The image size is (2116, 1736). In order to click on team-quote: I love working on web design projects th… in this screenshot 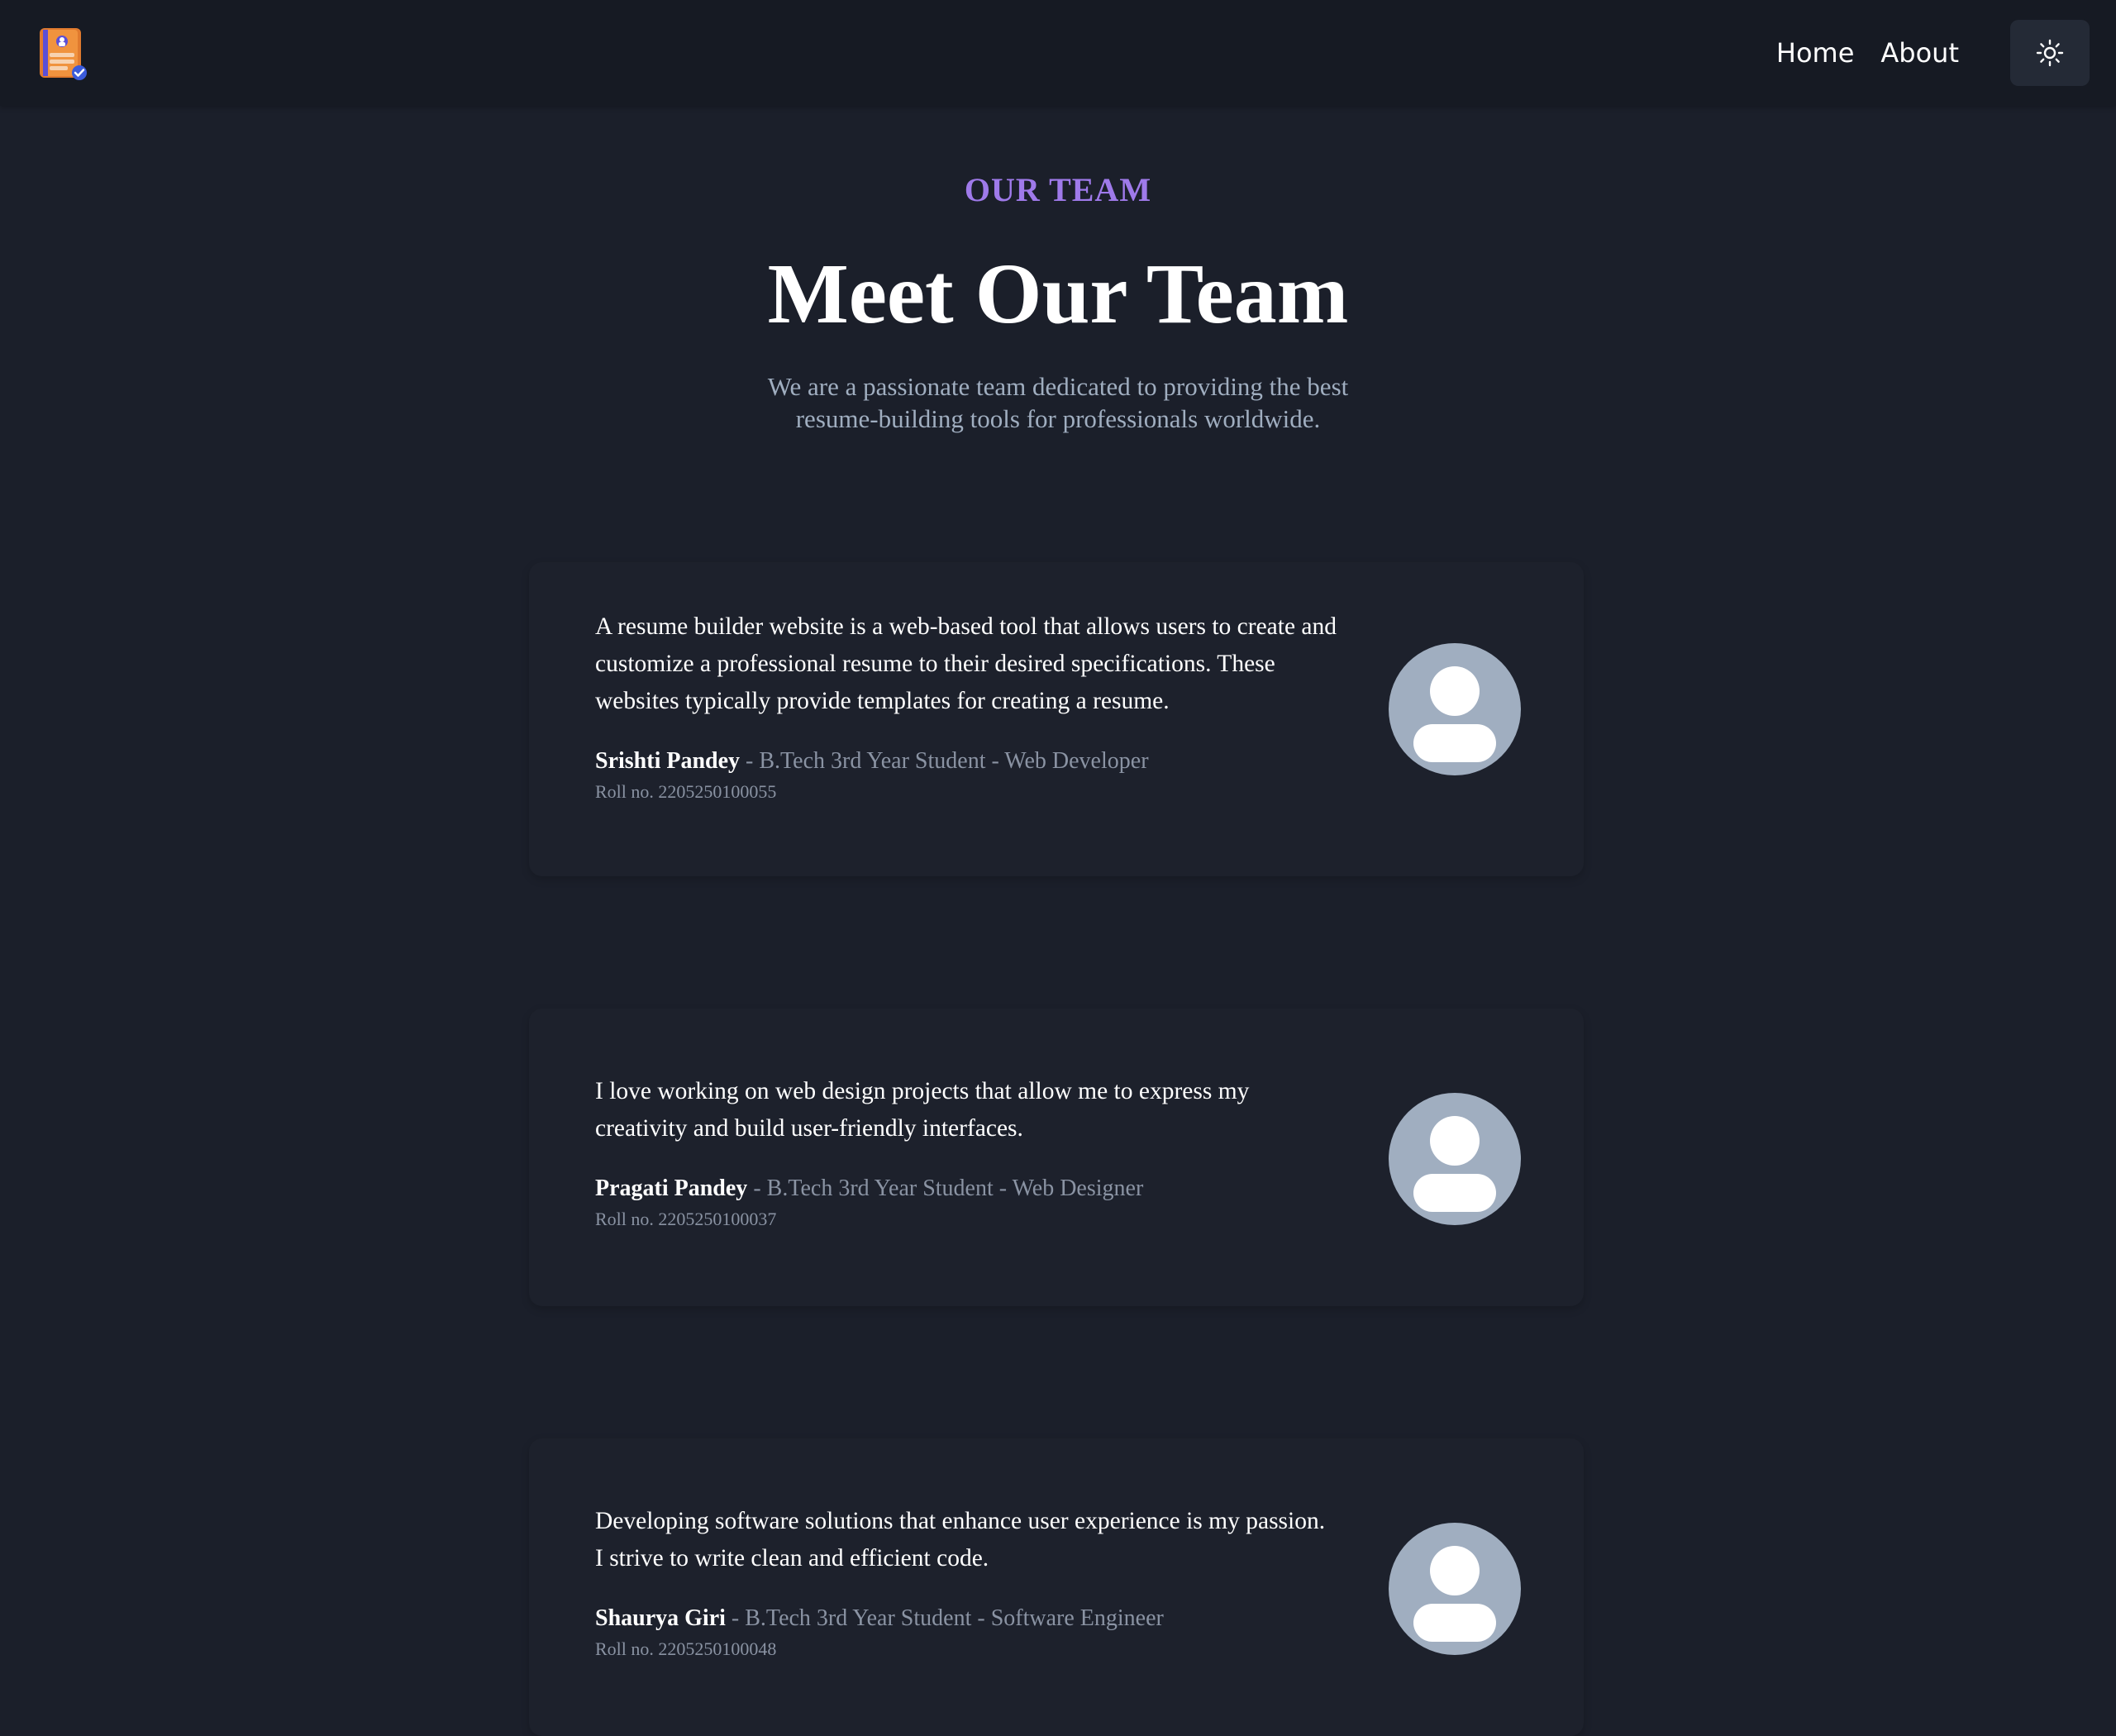, I will do `click(922, 1110)`.